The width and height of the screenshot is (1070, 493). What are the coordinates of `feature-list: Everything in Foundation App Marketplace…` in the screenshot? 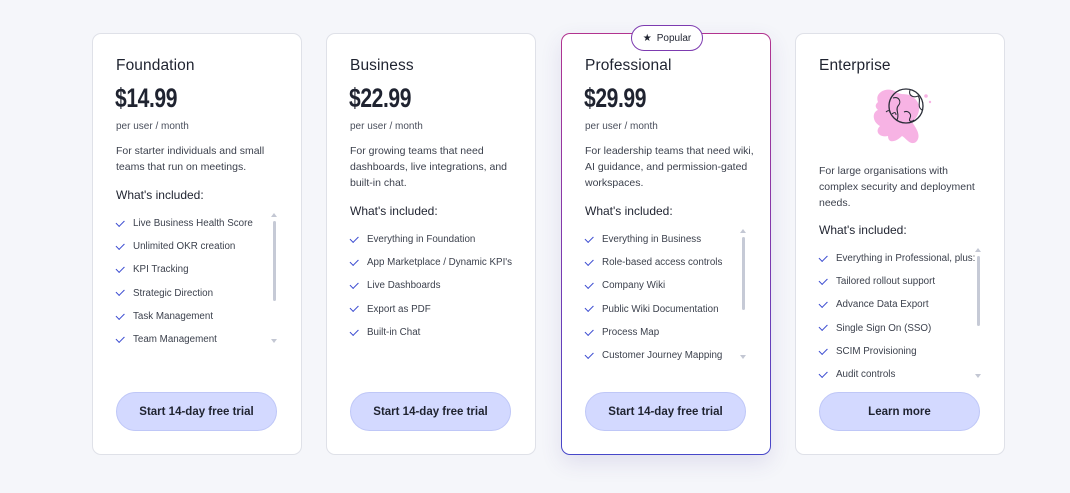 It's located at (430, 286).